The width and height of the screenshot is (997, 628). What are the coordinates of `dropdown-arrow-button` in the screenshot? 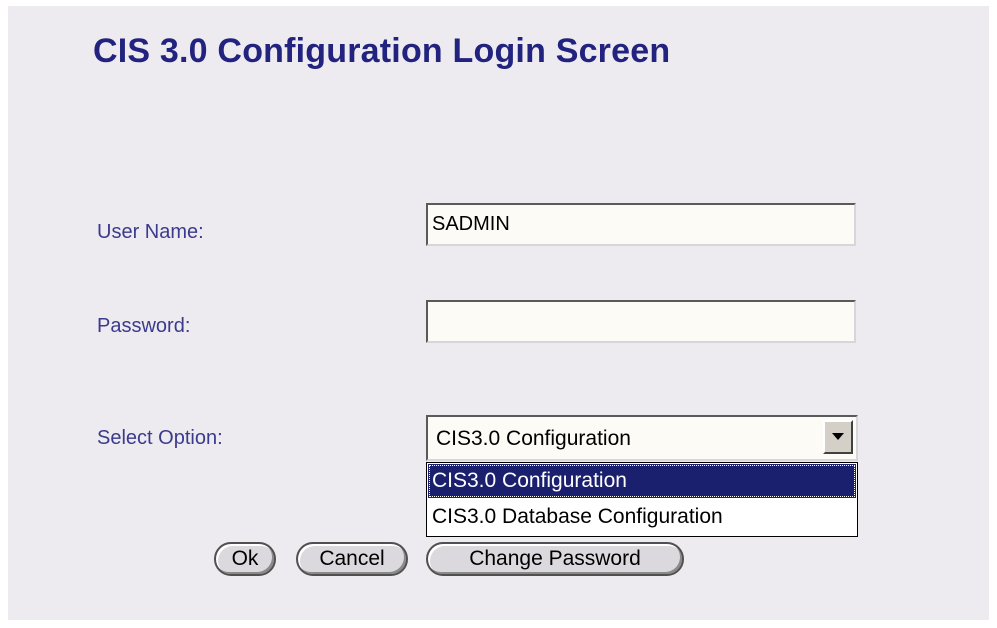 It's located at (838, 437).